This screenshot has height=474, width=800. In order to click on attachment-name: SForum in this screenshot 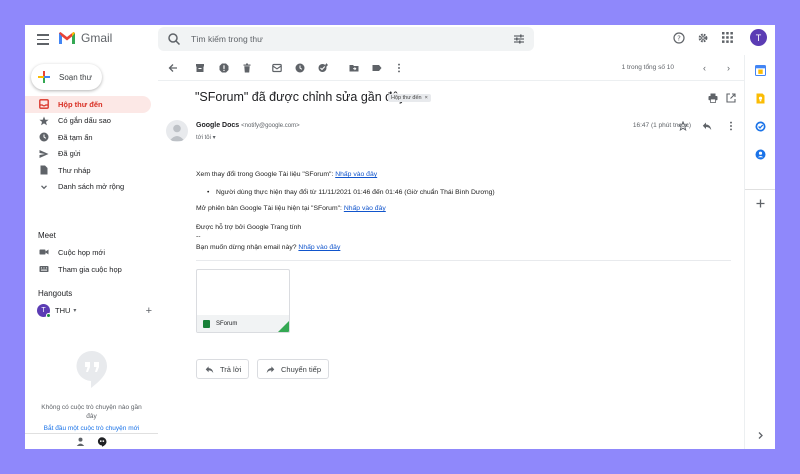, I will do `click(227, 323)`.